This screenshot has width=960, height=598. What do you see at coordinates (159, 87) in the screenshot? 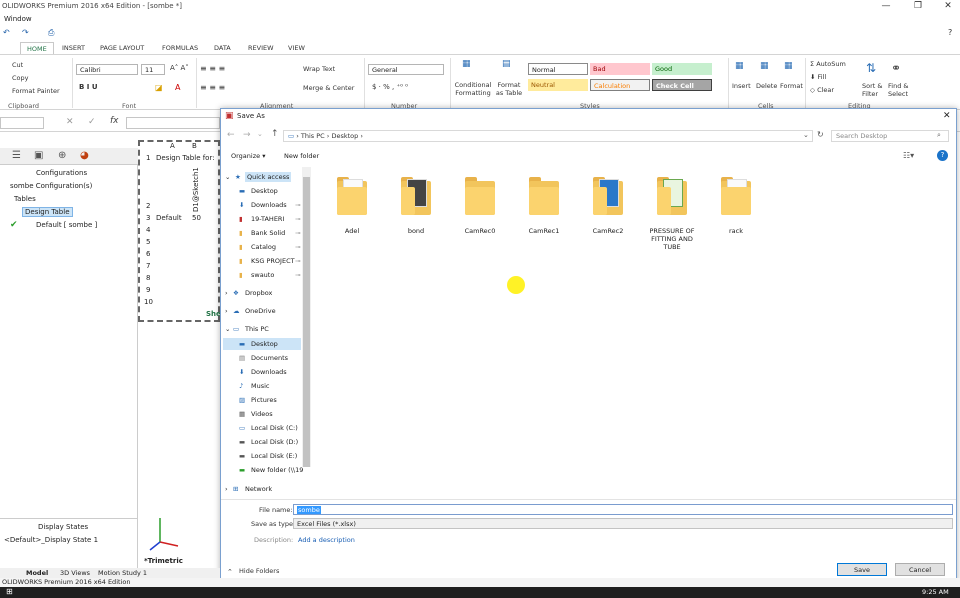
I see `fill-color-icon: ◪` at bounding box center [159, 87].